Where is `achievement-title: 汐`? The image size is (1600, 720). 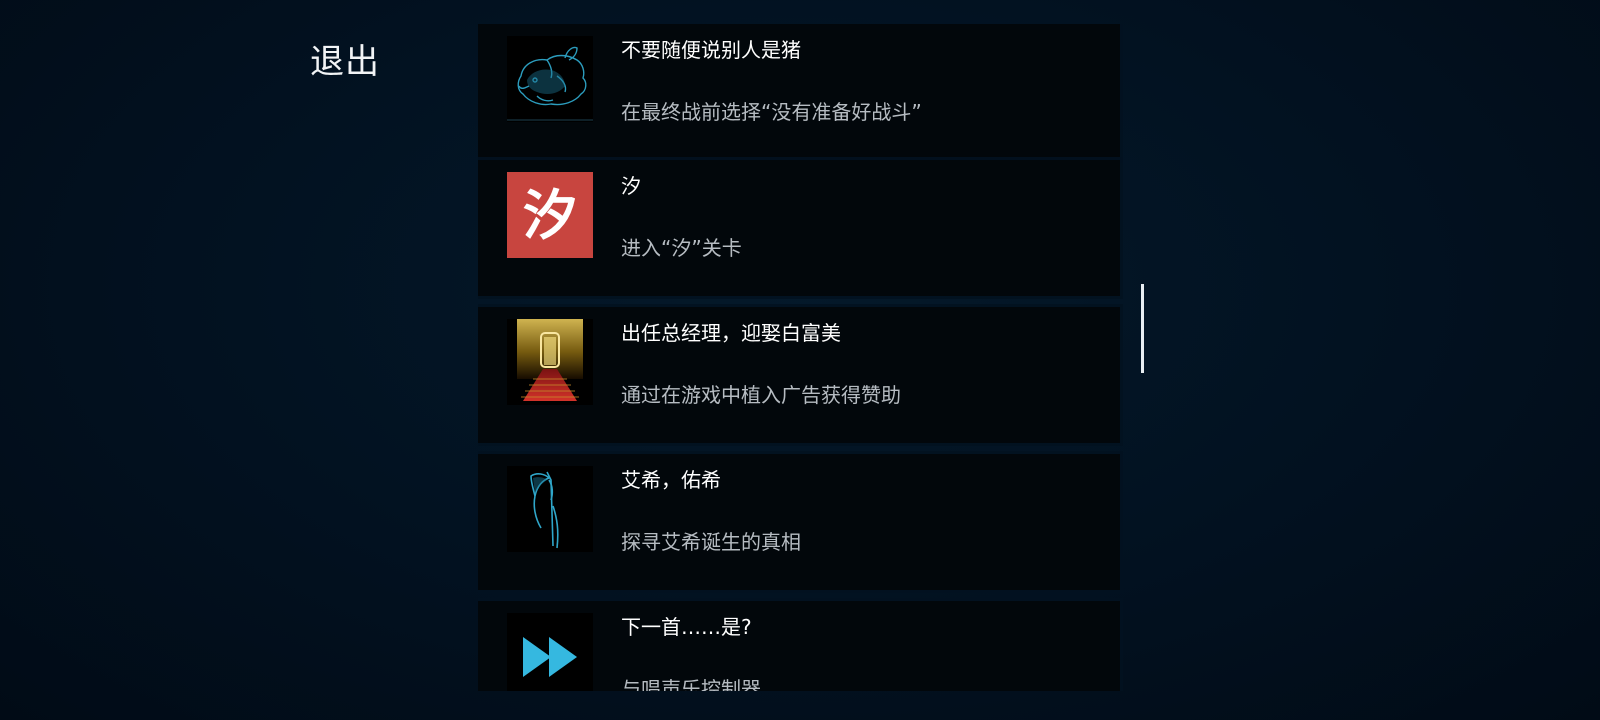 achievement-title: 汐 is located at coordinates (631, 186).